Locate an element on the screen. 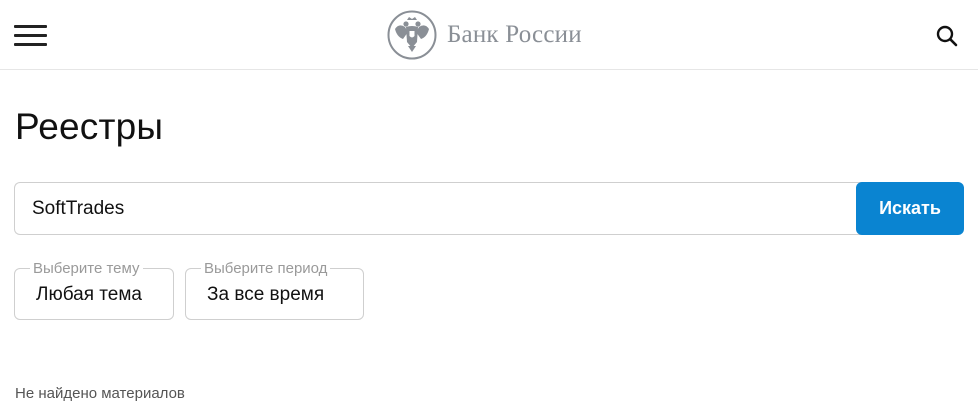  period-select-label: Выберите период is located at coordinates (266, 268).